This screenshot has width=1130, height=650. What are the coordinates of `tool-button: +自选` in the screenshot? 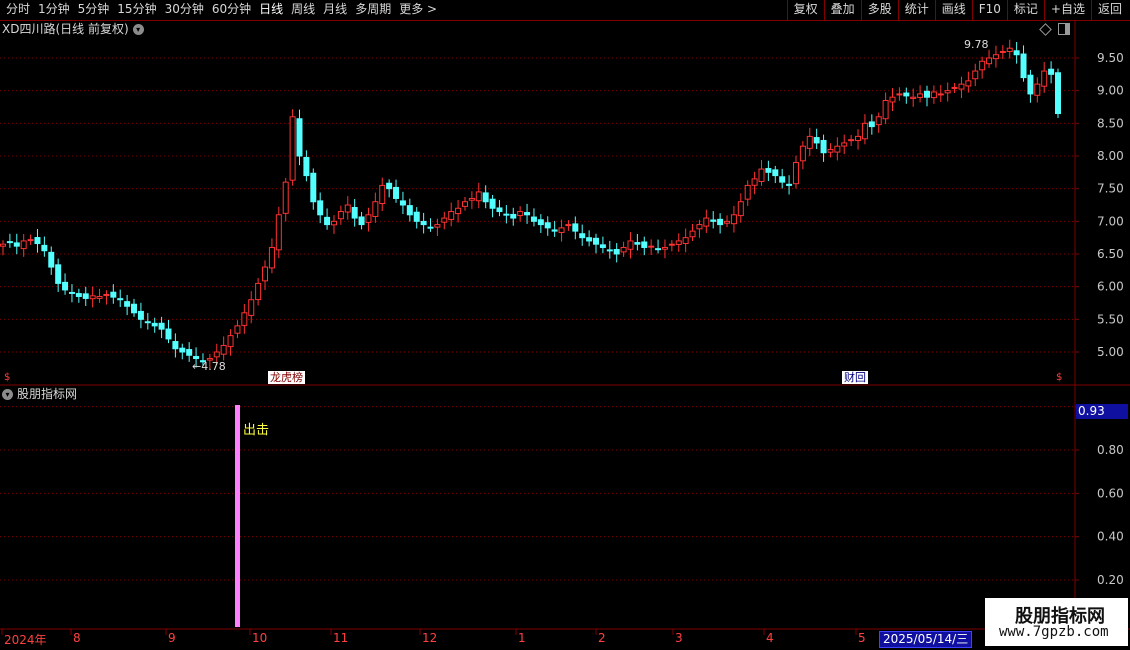 It's located at (1067, 10).